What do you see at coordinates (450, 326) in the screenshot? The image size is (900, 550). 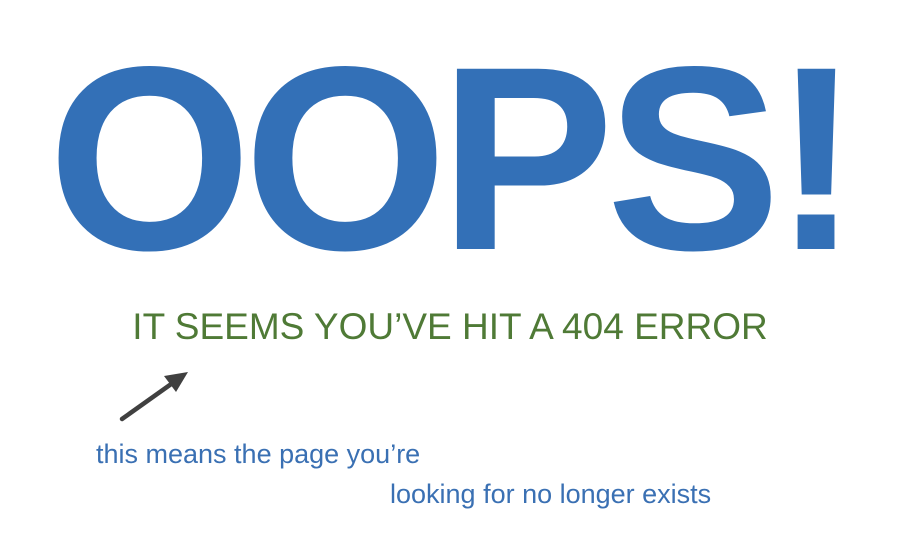 I see `error-subheadline: IT SEEMS YOU’VE HIT A 404 ERROR` at bounding box center [450, 326].